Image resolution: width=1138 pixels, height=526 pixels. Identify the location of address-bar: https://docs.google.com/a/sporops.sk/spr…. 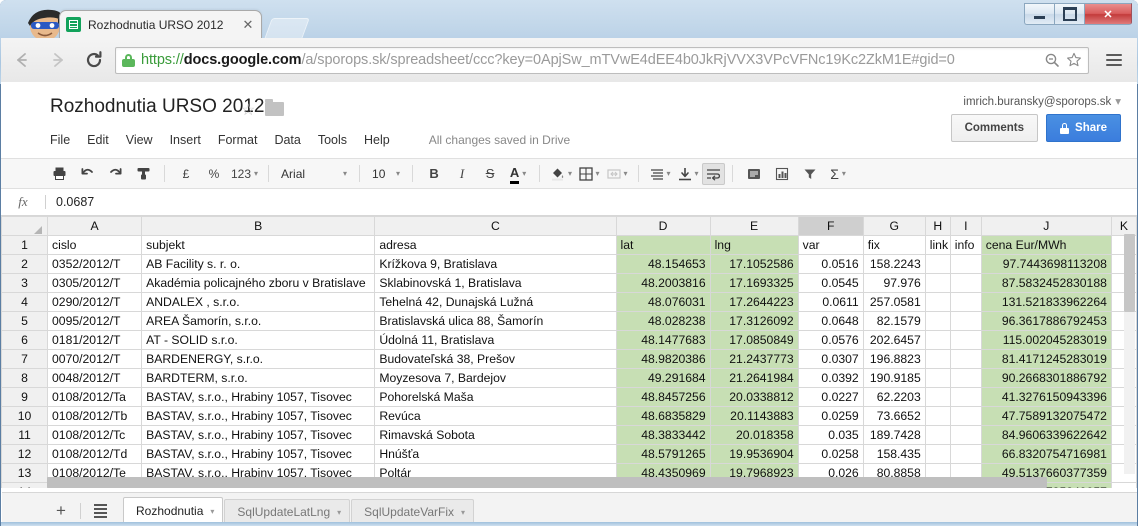
(602, 60).